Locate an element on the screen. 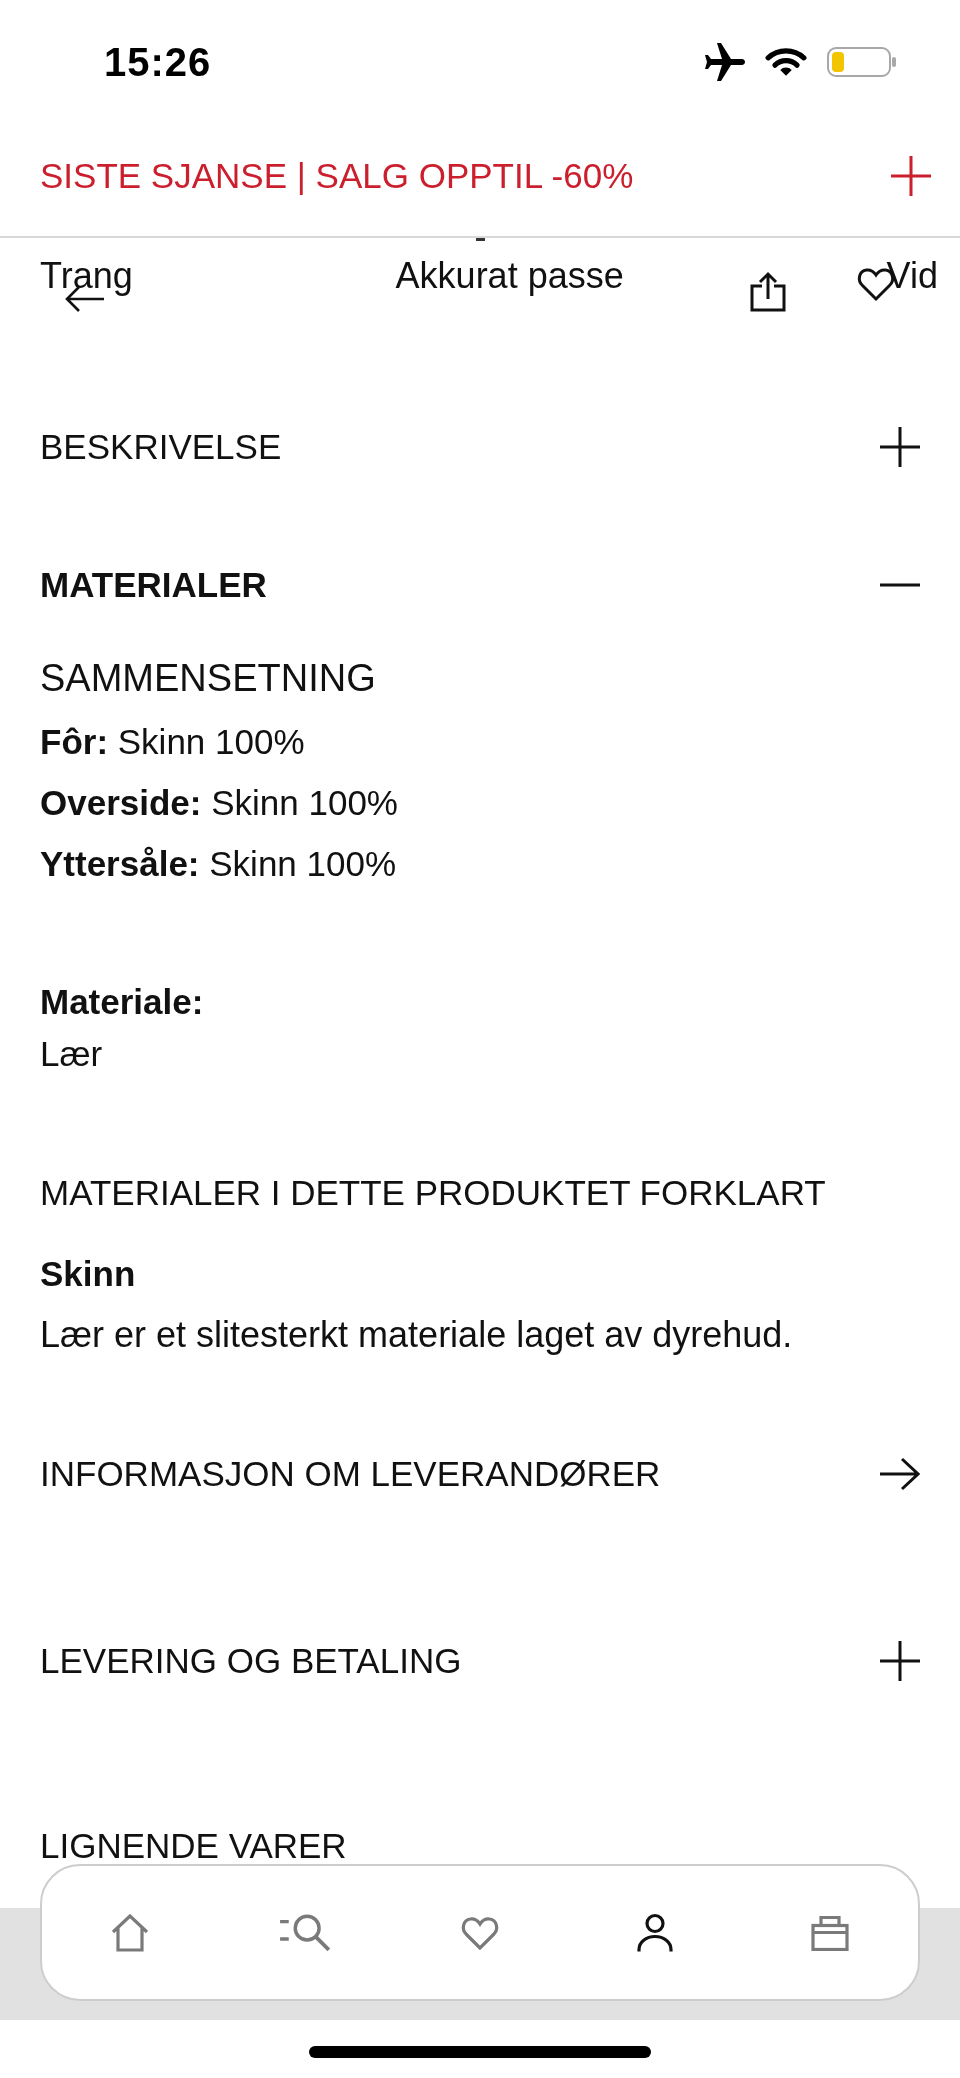 The height and width of the screenshot is (2078, 960). material-value: Lær is located at coordinates (71, 1054).